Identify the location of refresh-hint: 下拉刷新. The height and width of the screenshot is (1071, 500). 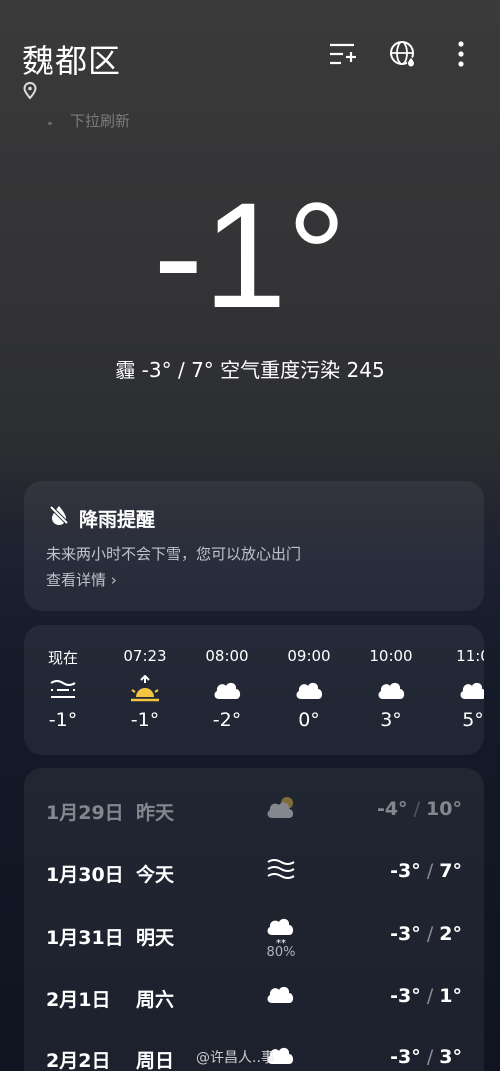
(100, 121).